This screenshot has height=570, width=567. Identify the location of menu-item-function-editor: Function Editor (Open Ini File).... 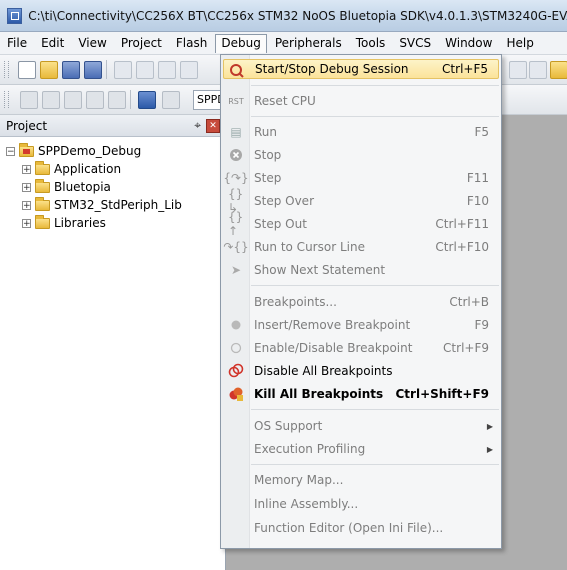
(361, 528).